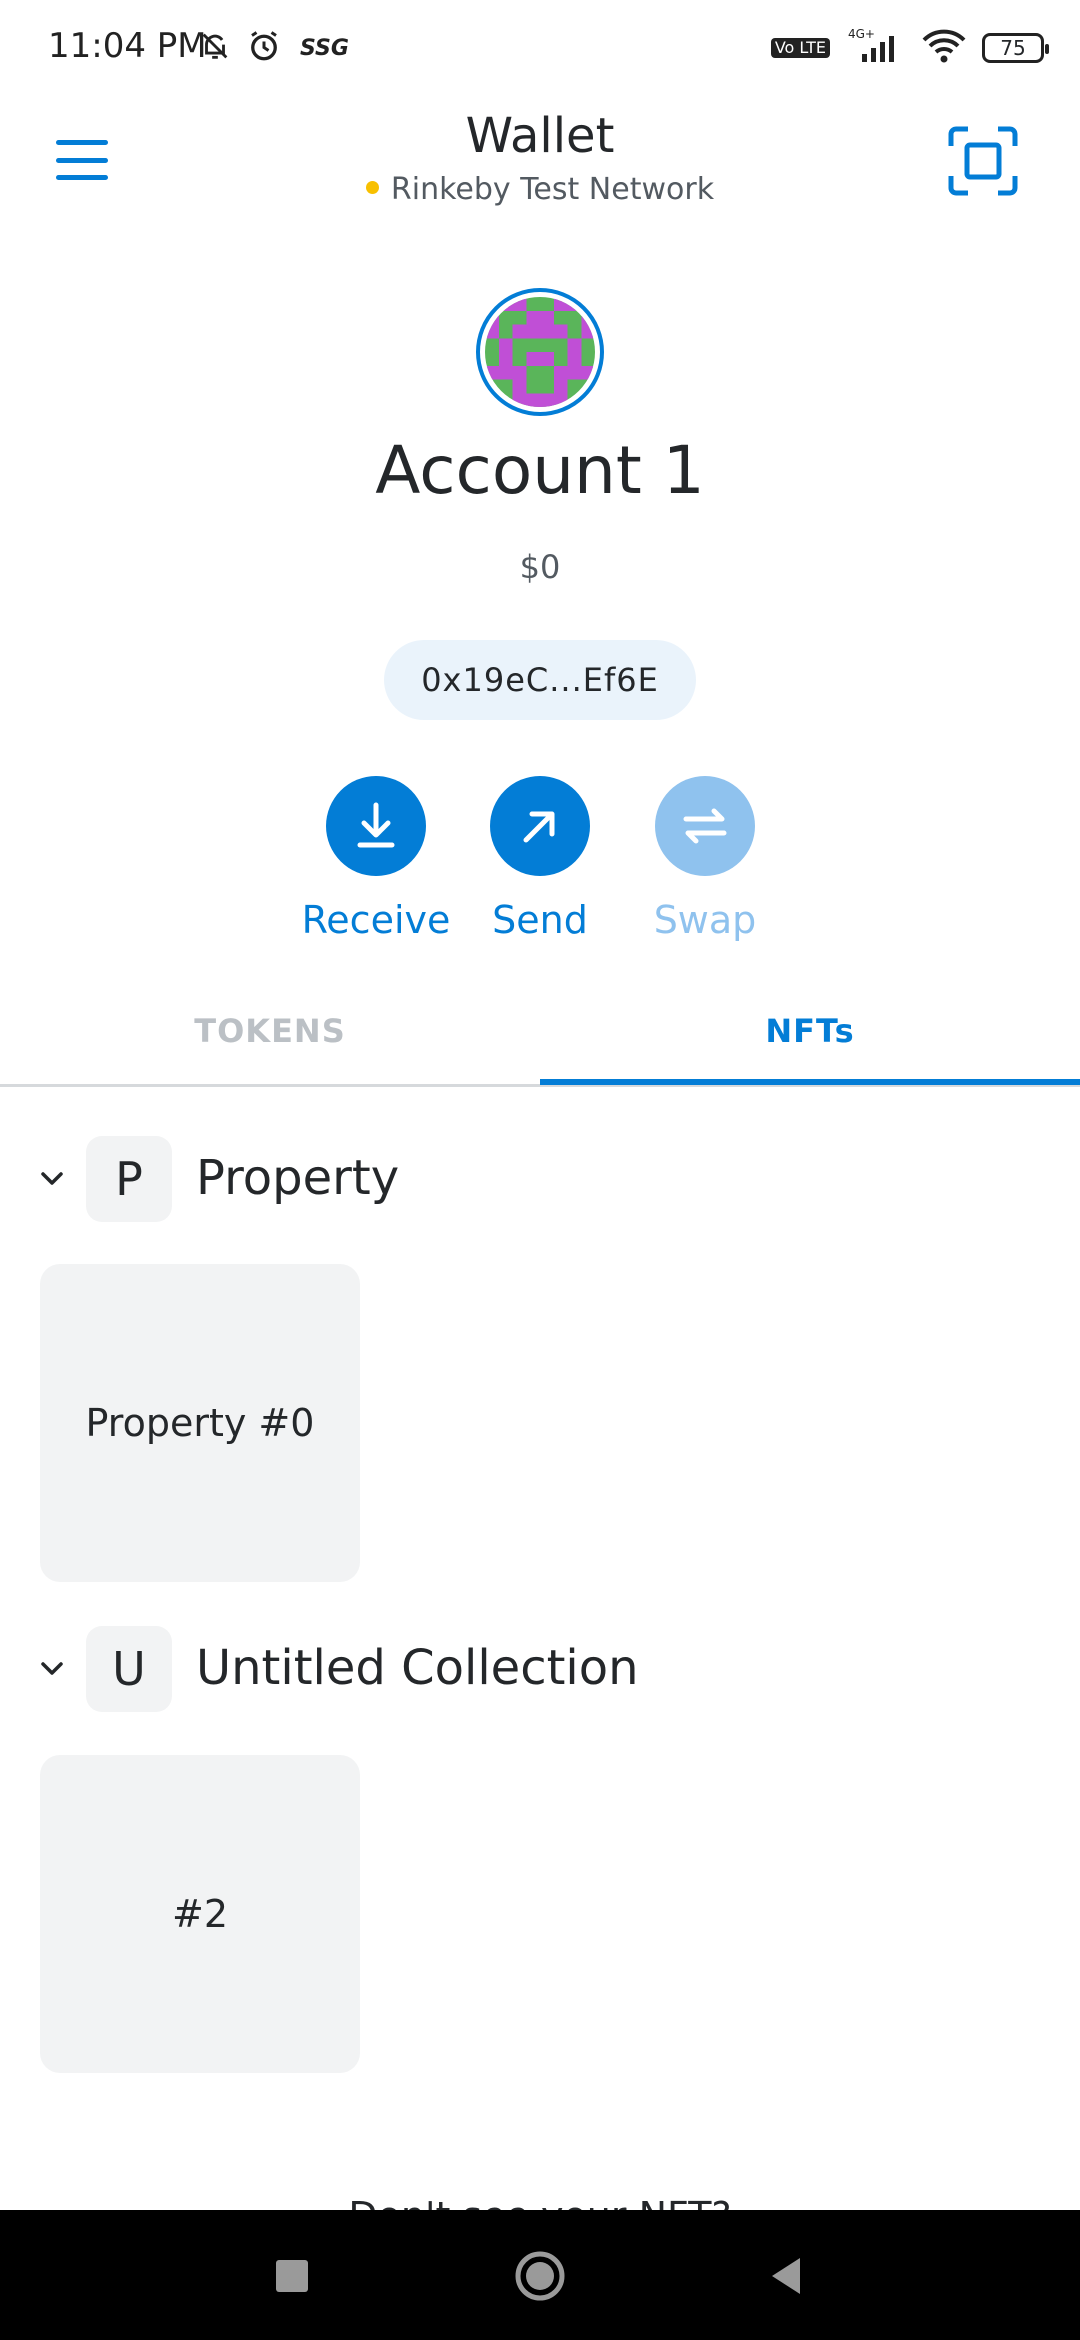 The height and width of the screenshot is (2340, 1080). Describe the element at coordinates (705, 920) in the screenshot. I see `swap-label: Swap` at that location.